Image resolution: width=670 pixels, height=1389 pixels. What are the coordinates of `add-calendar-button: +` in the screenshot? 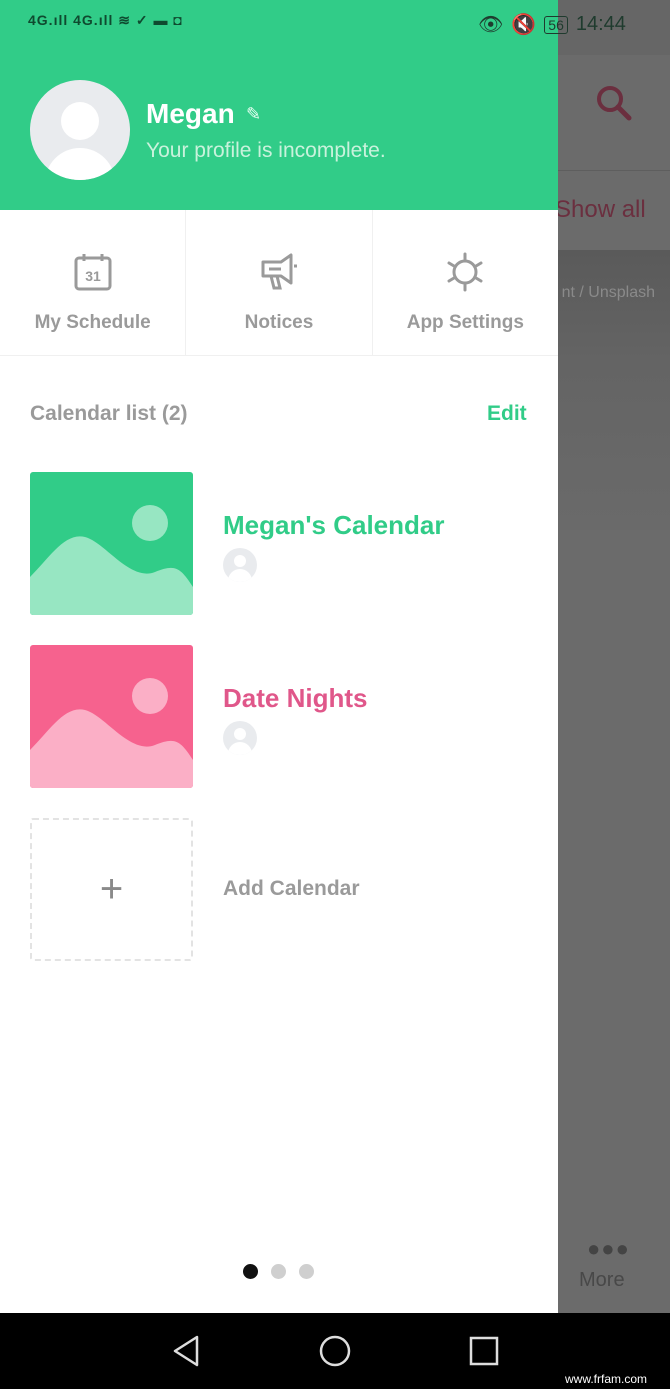 It's located at (111, 889).